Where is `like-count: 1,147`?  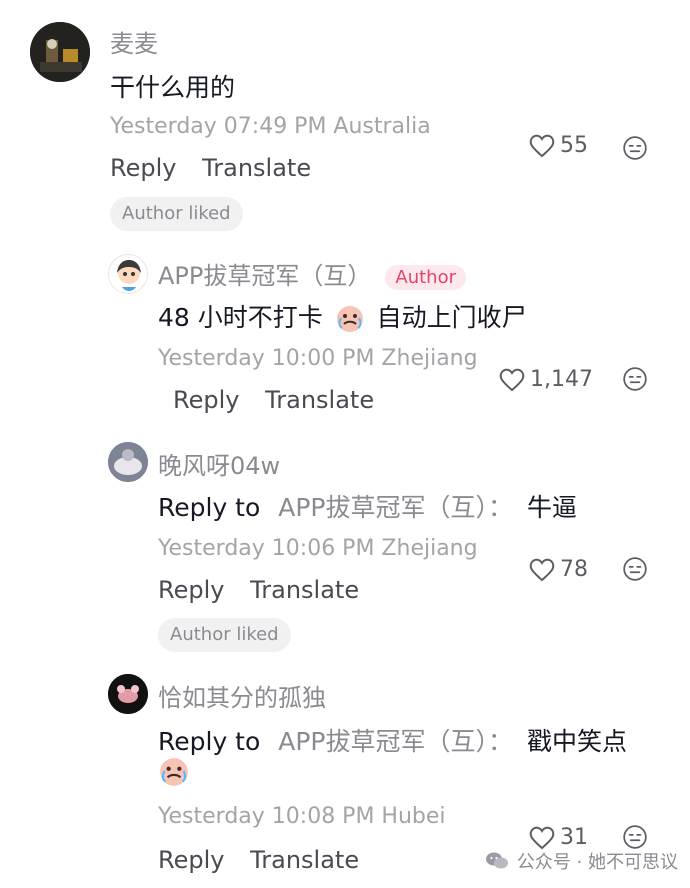
like-count: 1,147 is located at coordinates (561, 379).